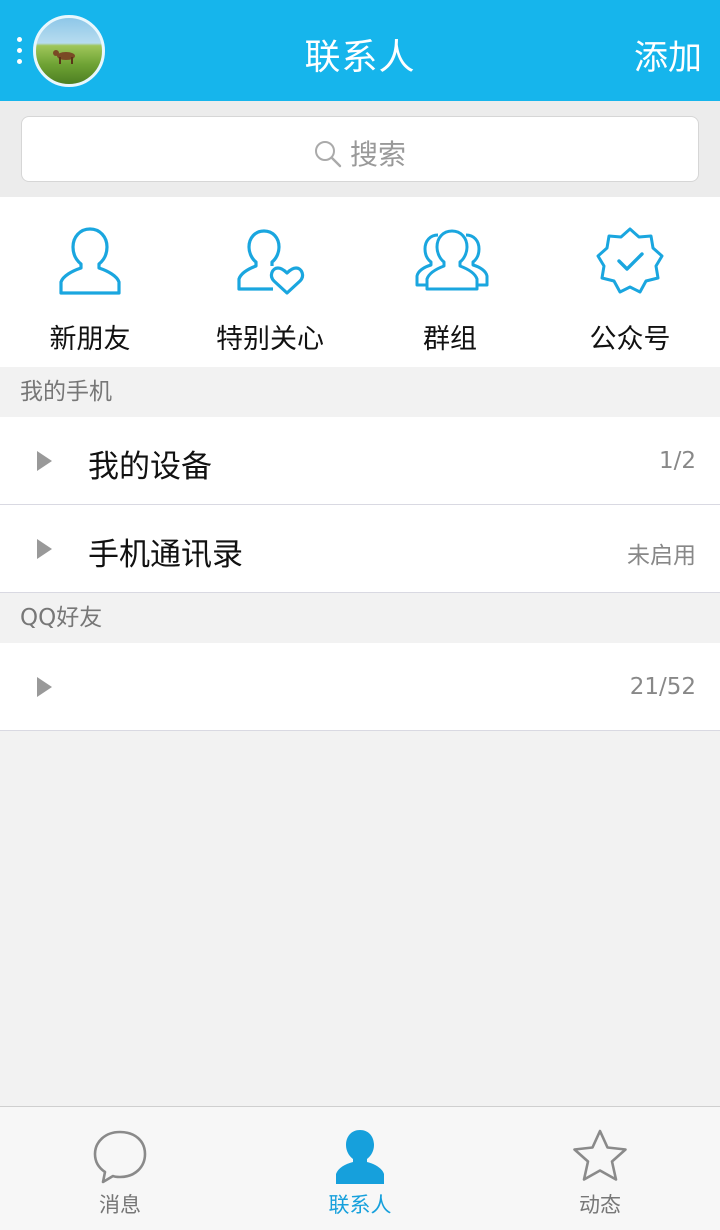 The width and height of the screenshot is (720, 1230). What do you see at coordinates (662, 687) in the screenshot?
I see `list-item-count: 21/52` at bounding box center [662, 687].